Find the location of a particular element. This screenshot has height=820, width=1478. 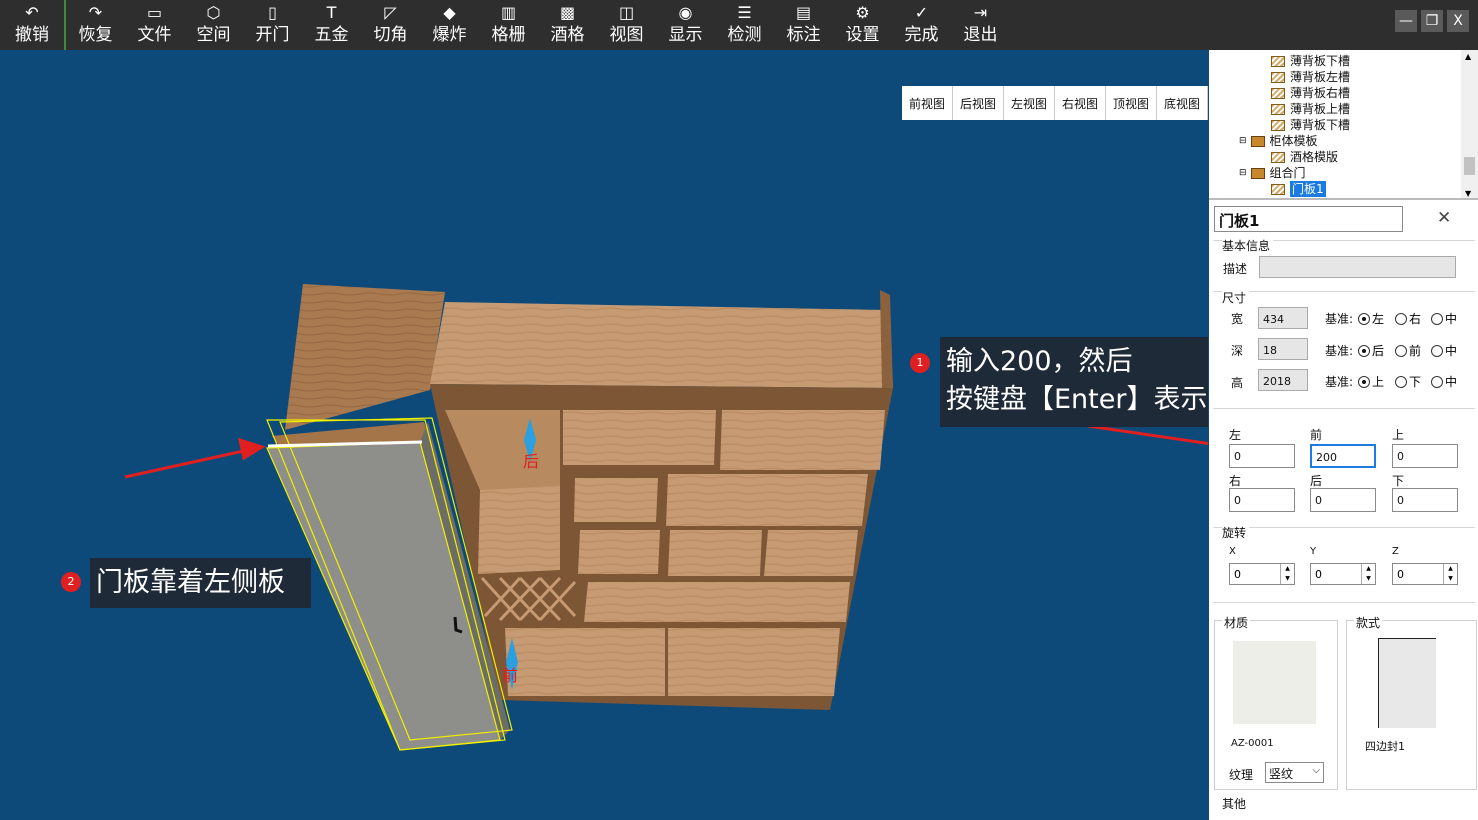

depth-ref-back-radio: 后 is located at coordinates (1371, 350).